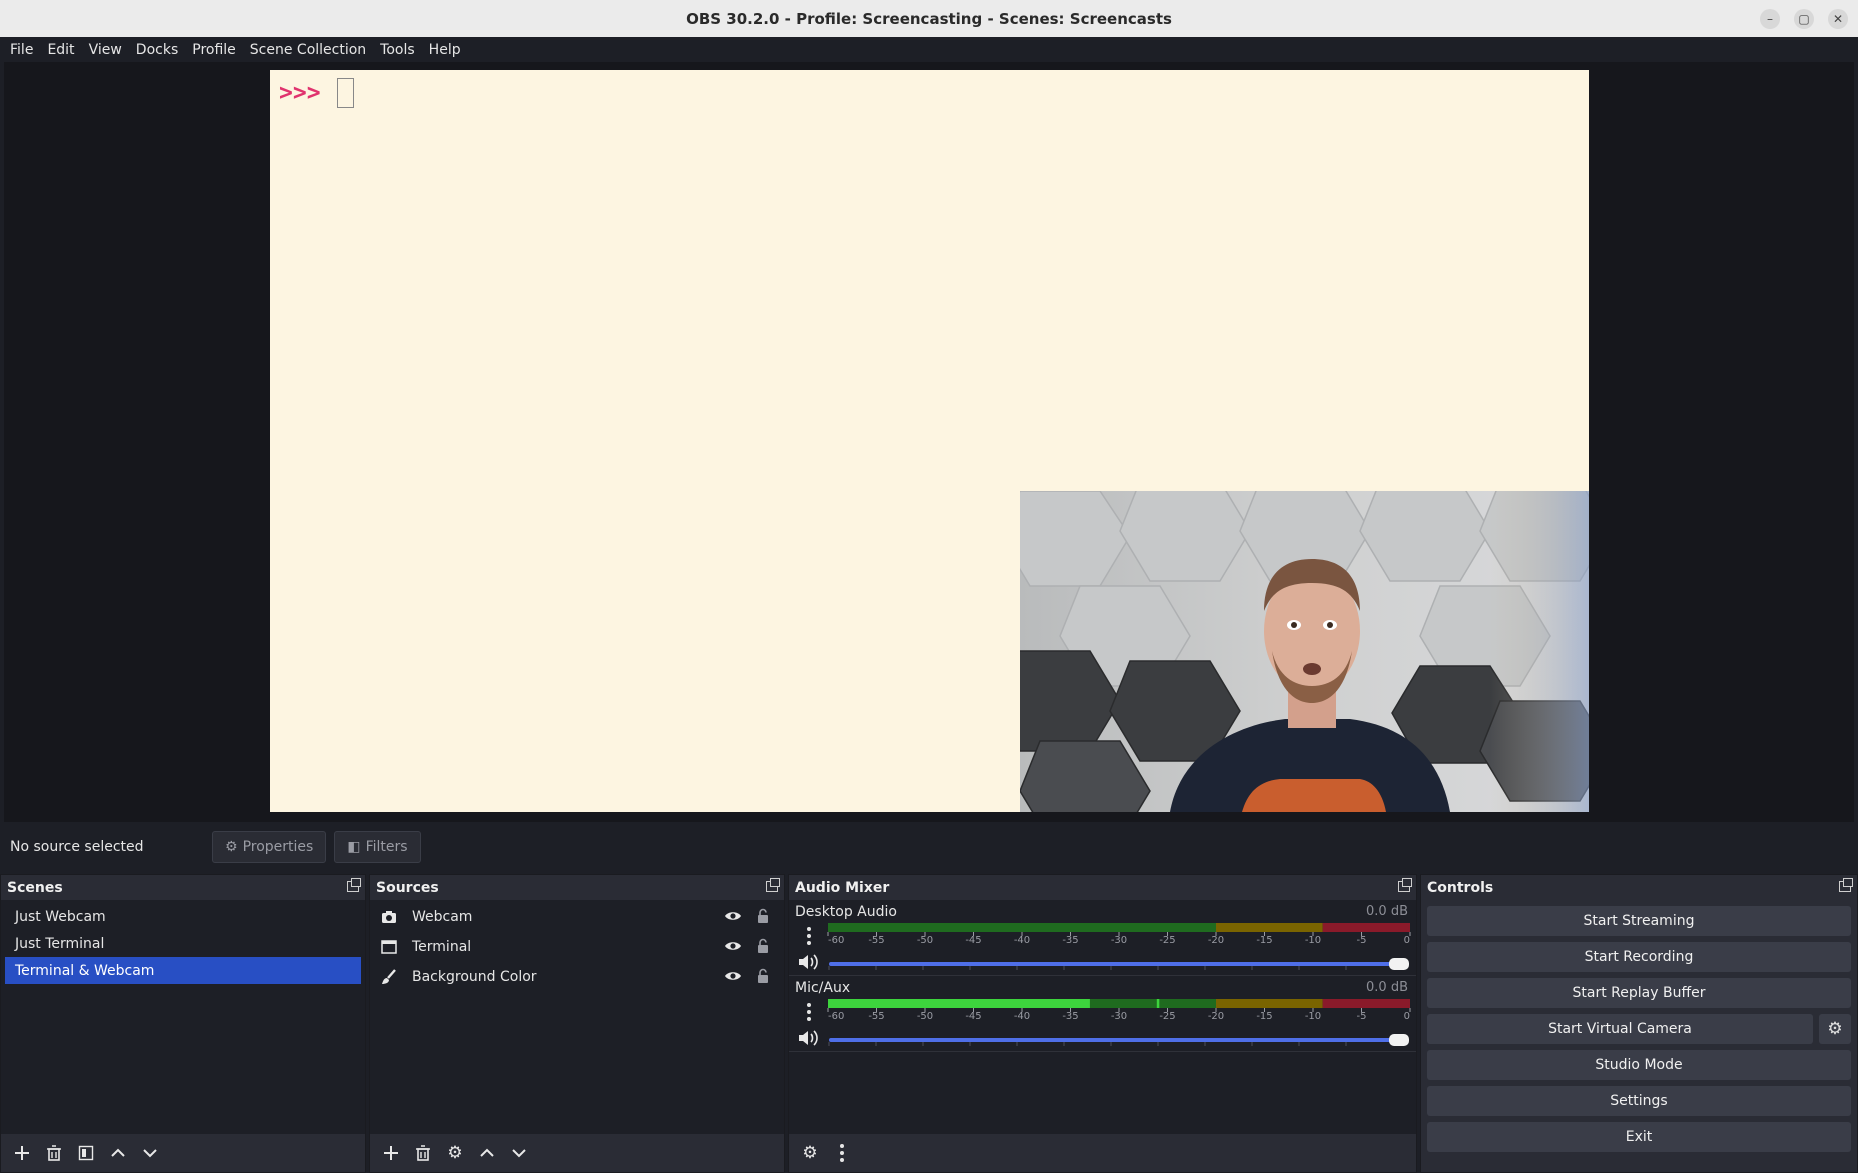 The height and width of the screenshot is (1173, 1858). I want to click on menu-view: View, so click(105, 50).